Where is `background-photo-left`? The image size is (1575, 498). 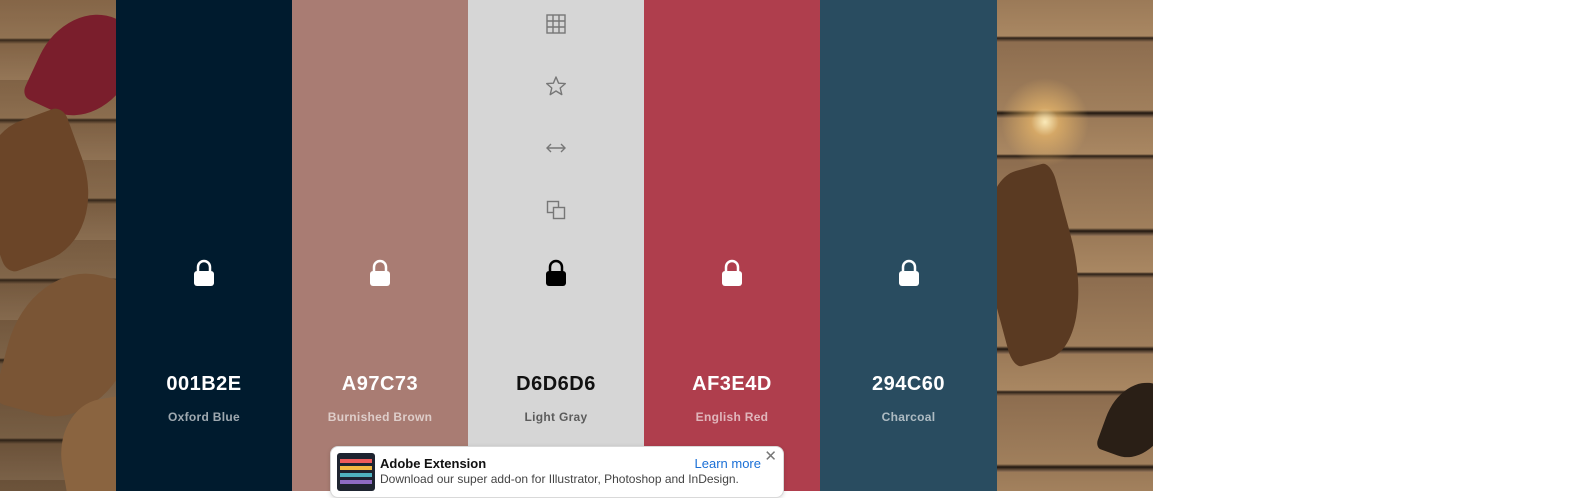 background-photo-left is located at coordinates (58, 245).